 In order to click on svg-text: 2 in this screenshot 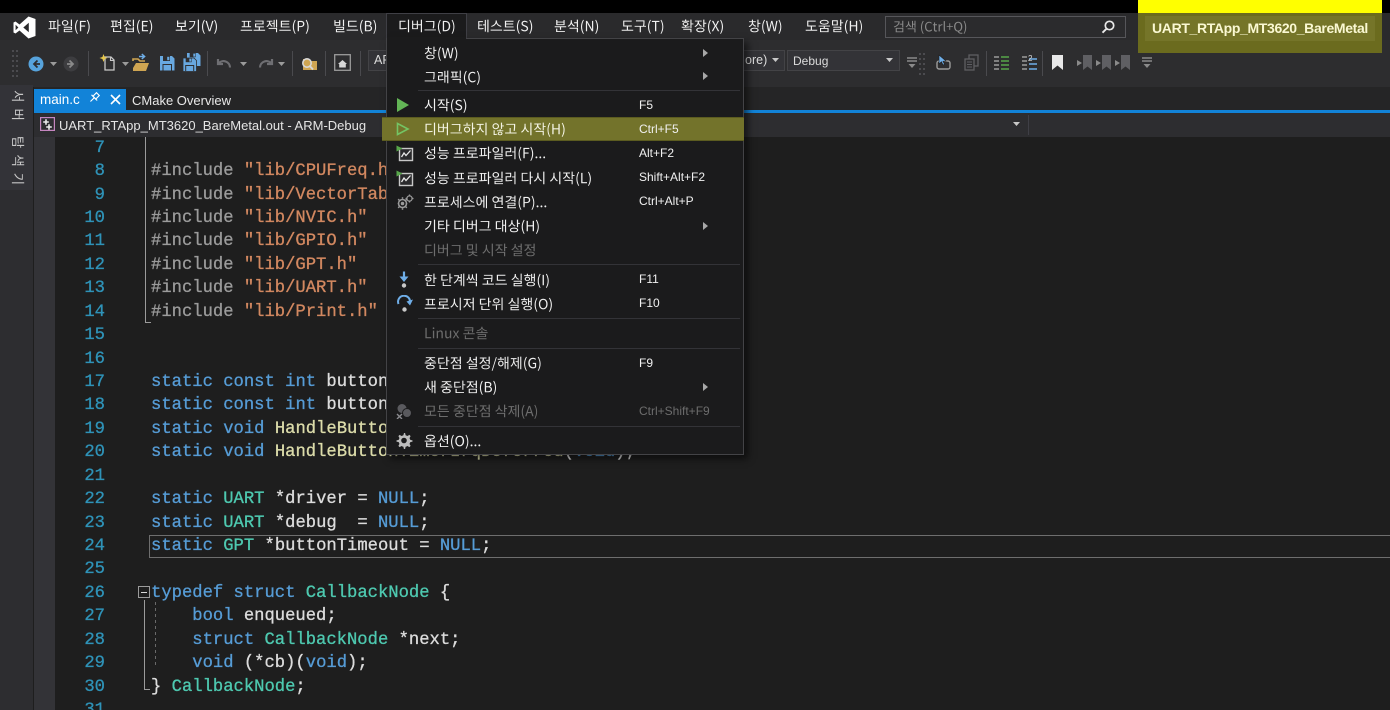, I will do `click(1030, 59)`.